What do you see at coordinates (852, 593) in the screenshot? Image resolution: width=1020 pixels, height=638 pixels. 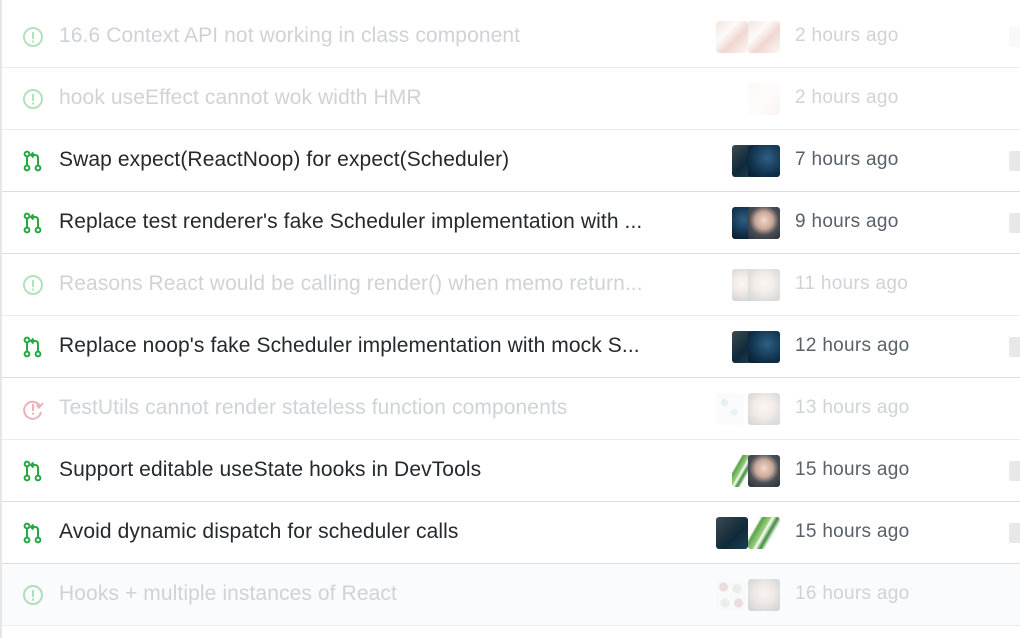 I see `updated-time: 16 hours ago` at bounding box center [852, 593].